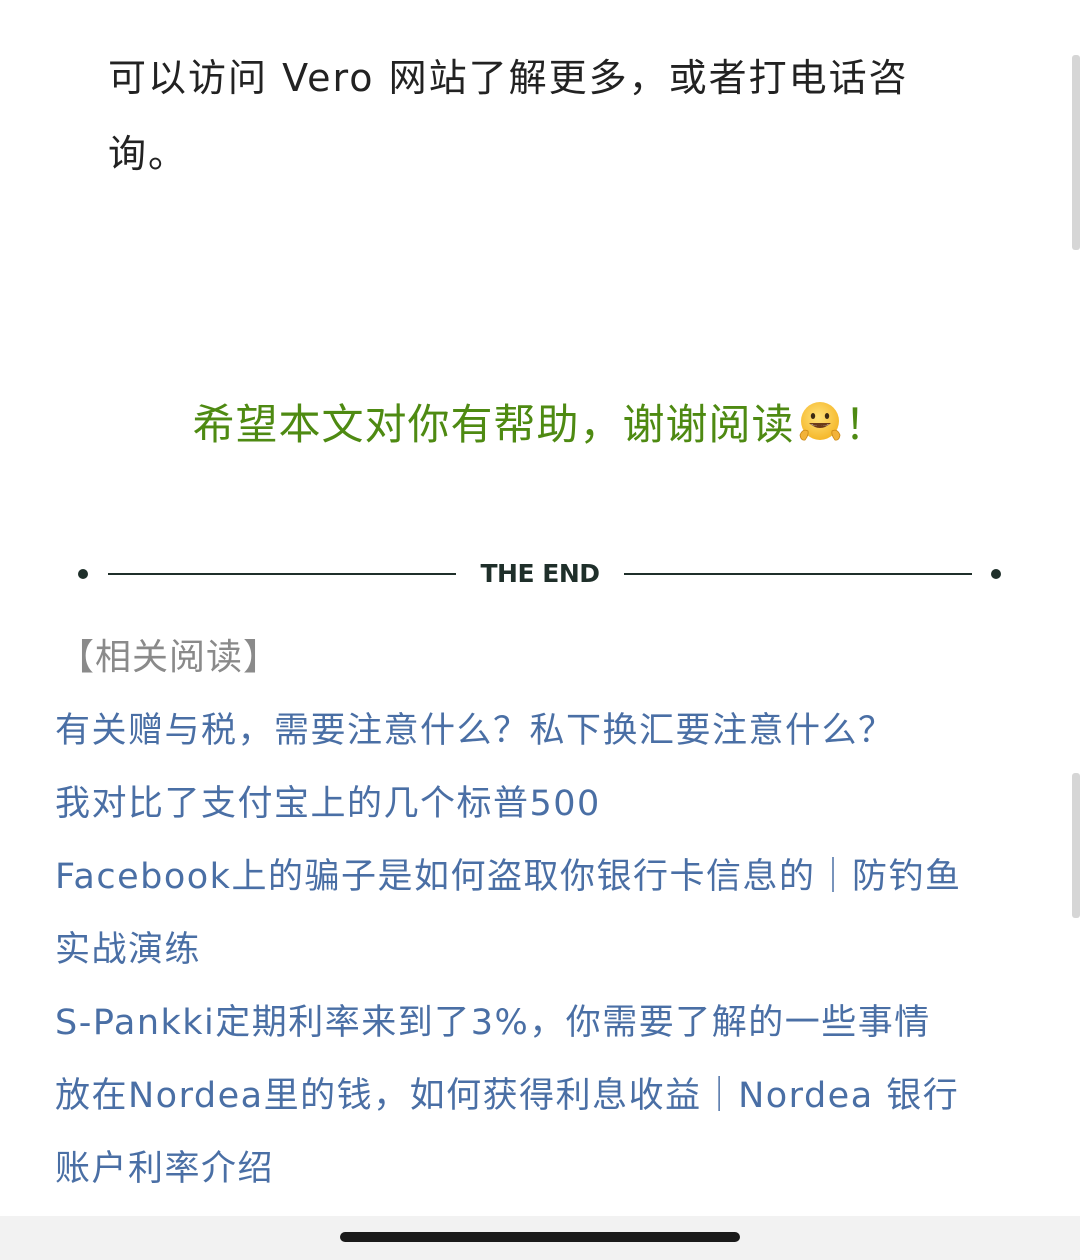 The width and height of the screenshot is (1080, 1260). I want to click on divider-dot-left, so click(83, 574).